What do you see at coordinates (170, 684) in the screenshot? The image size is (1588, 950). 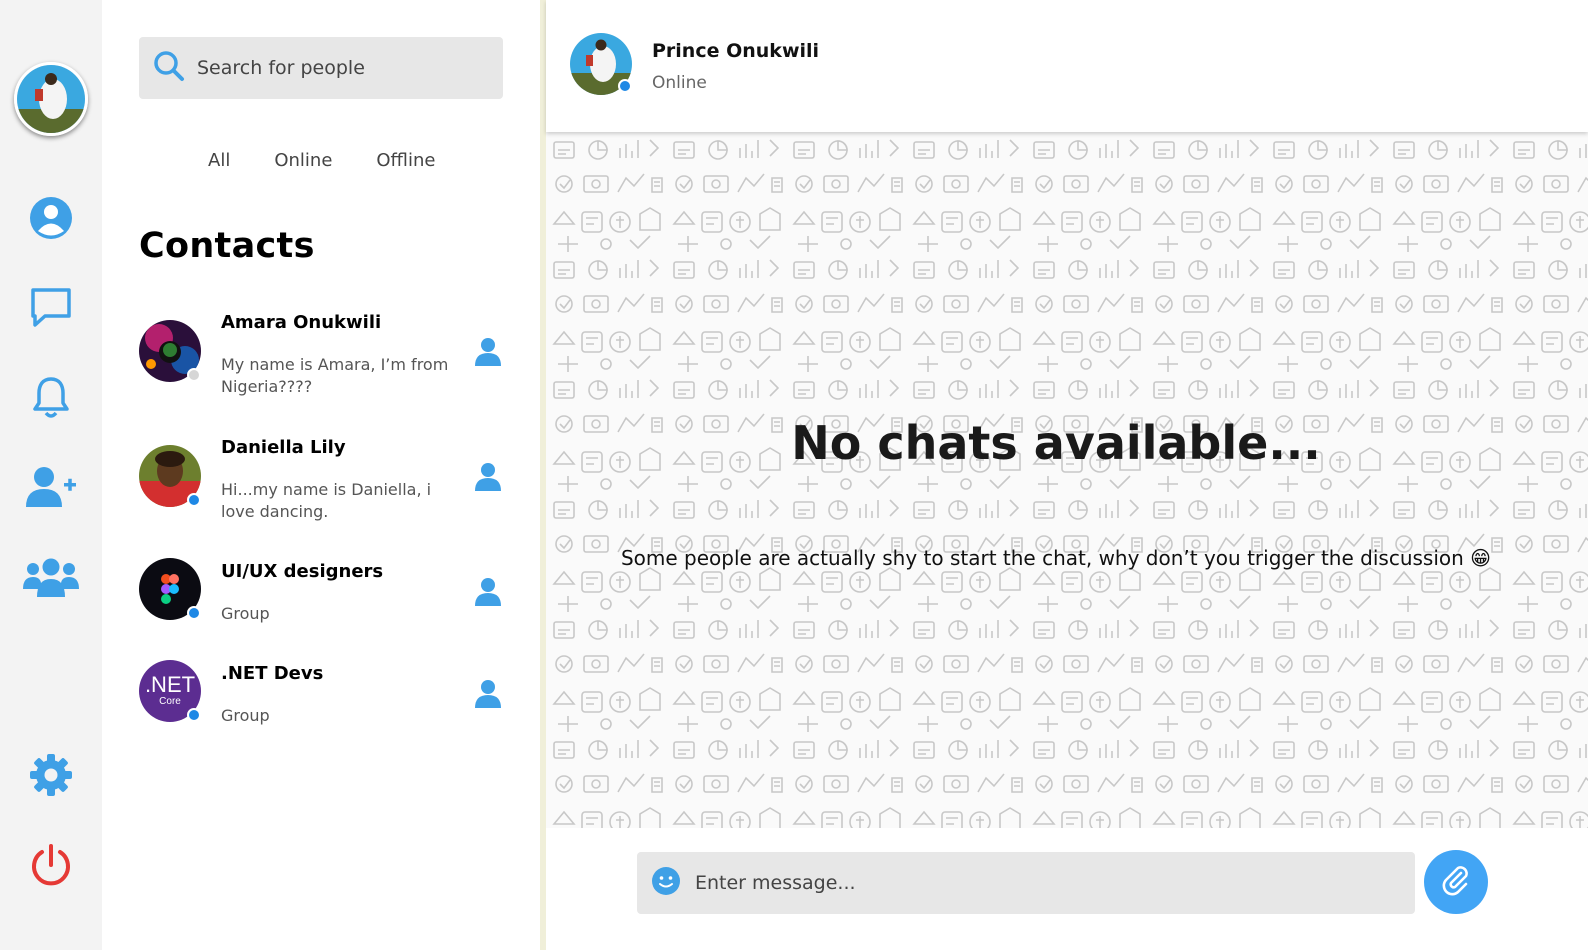 I see `dotnet-logo-text: .NET` at bounding box center [170, 684].